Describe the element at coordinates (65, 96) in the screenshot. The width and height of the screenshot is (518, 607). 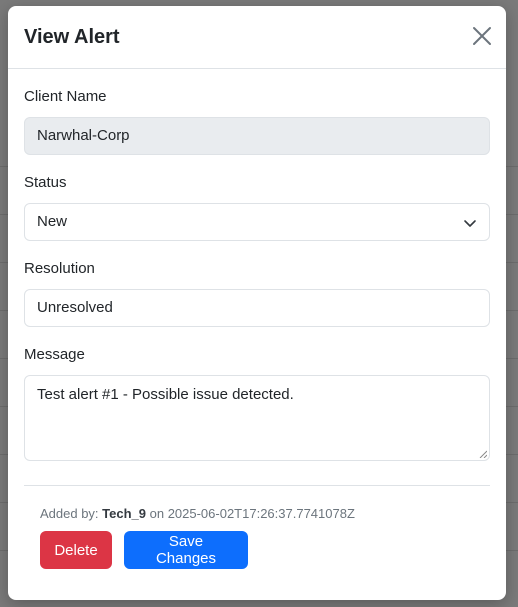
I see `client-name-label: Client Name` at that location.